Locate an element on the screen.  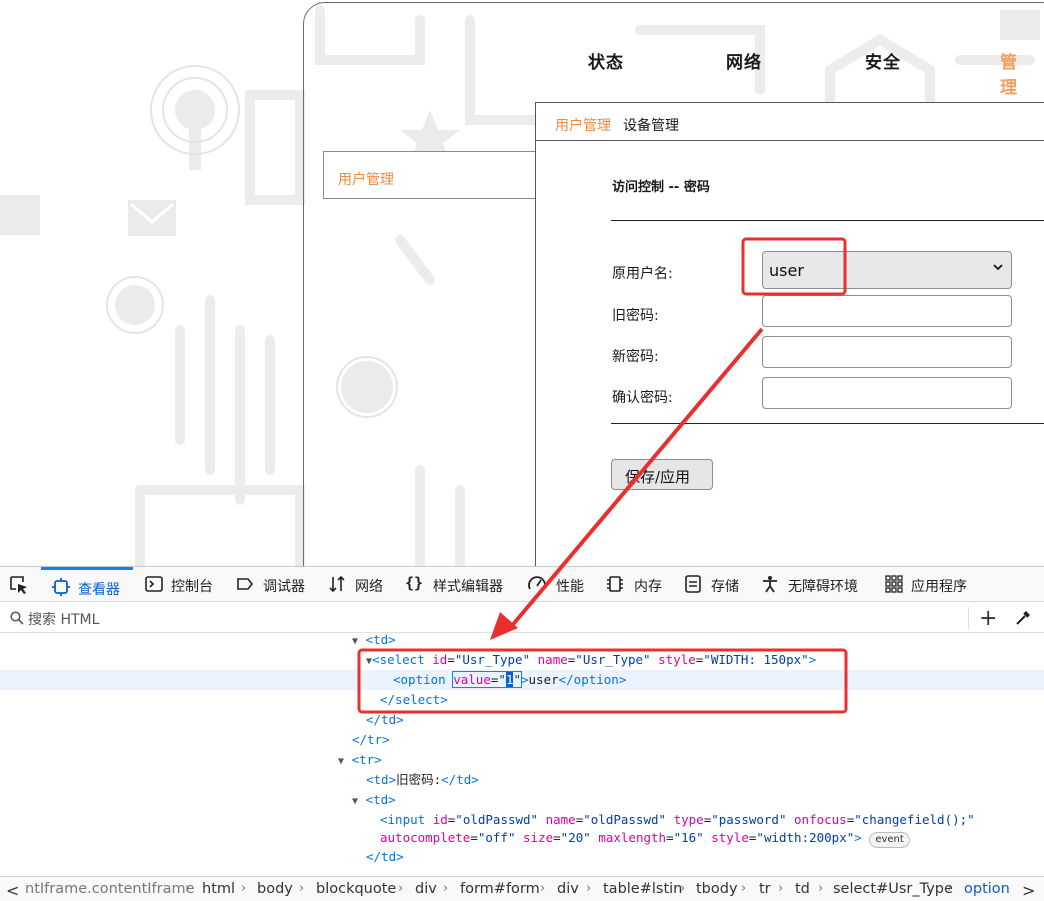
network-icon is located at coordinates (337, 584).